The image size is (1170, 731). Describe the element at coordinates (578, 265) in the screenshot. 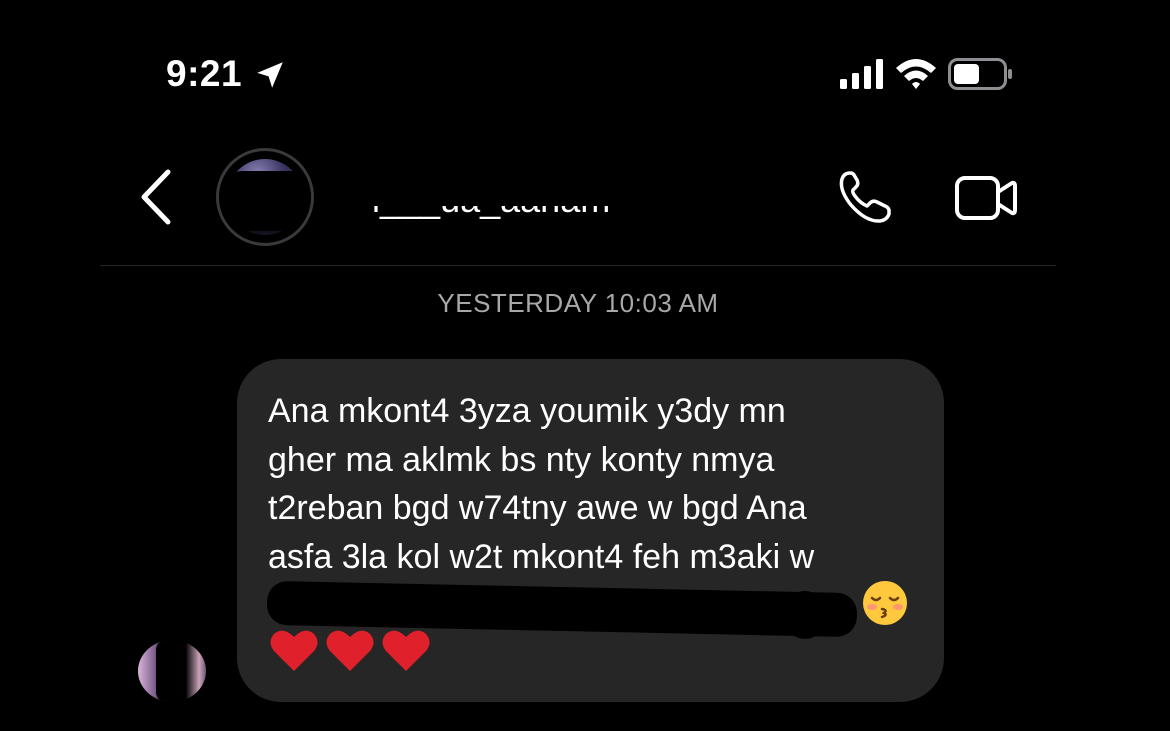

I see `header-divider` at that location.